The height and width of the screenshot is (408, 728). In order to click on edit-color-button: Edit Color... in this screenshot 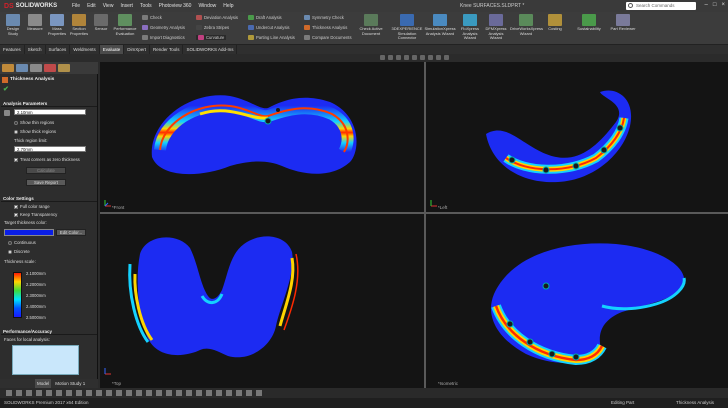, I will do `click(71, 232)`.